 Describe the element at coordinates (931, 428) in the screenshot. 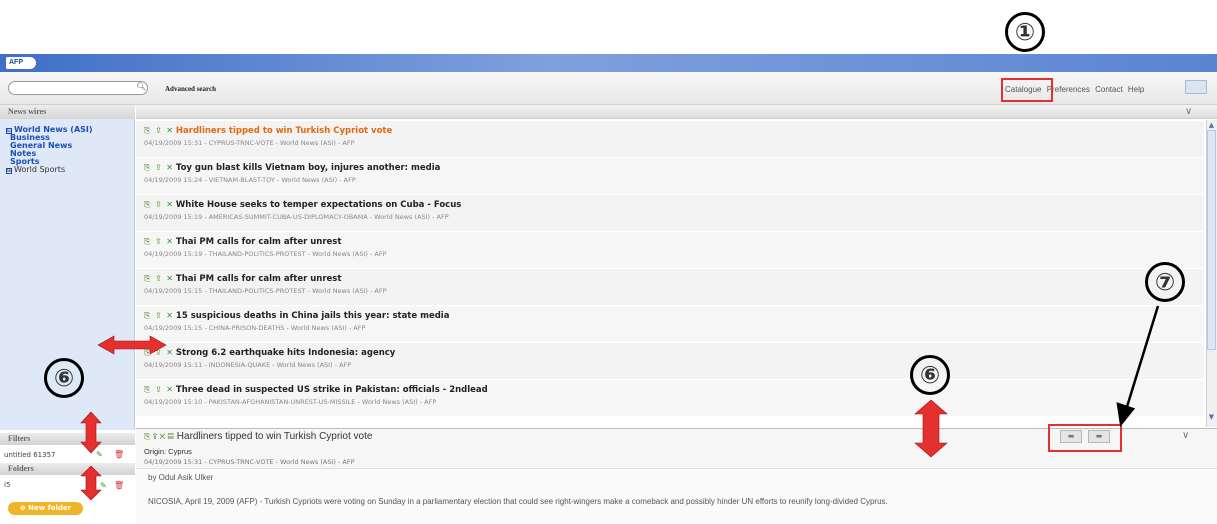

I see `resize-vertical-arrow-detail` at that location.